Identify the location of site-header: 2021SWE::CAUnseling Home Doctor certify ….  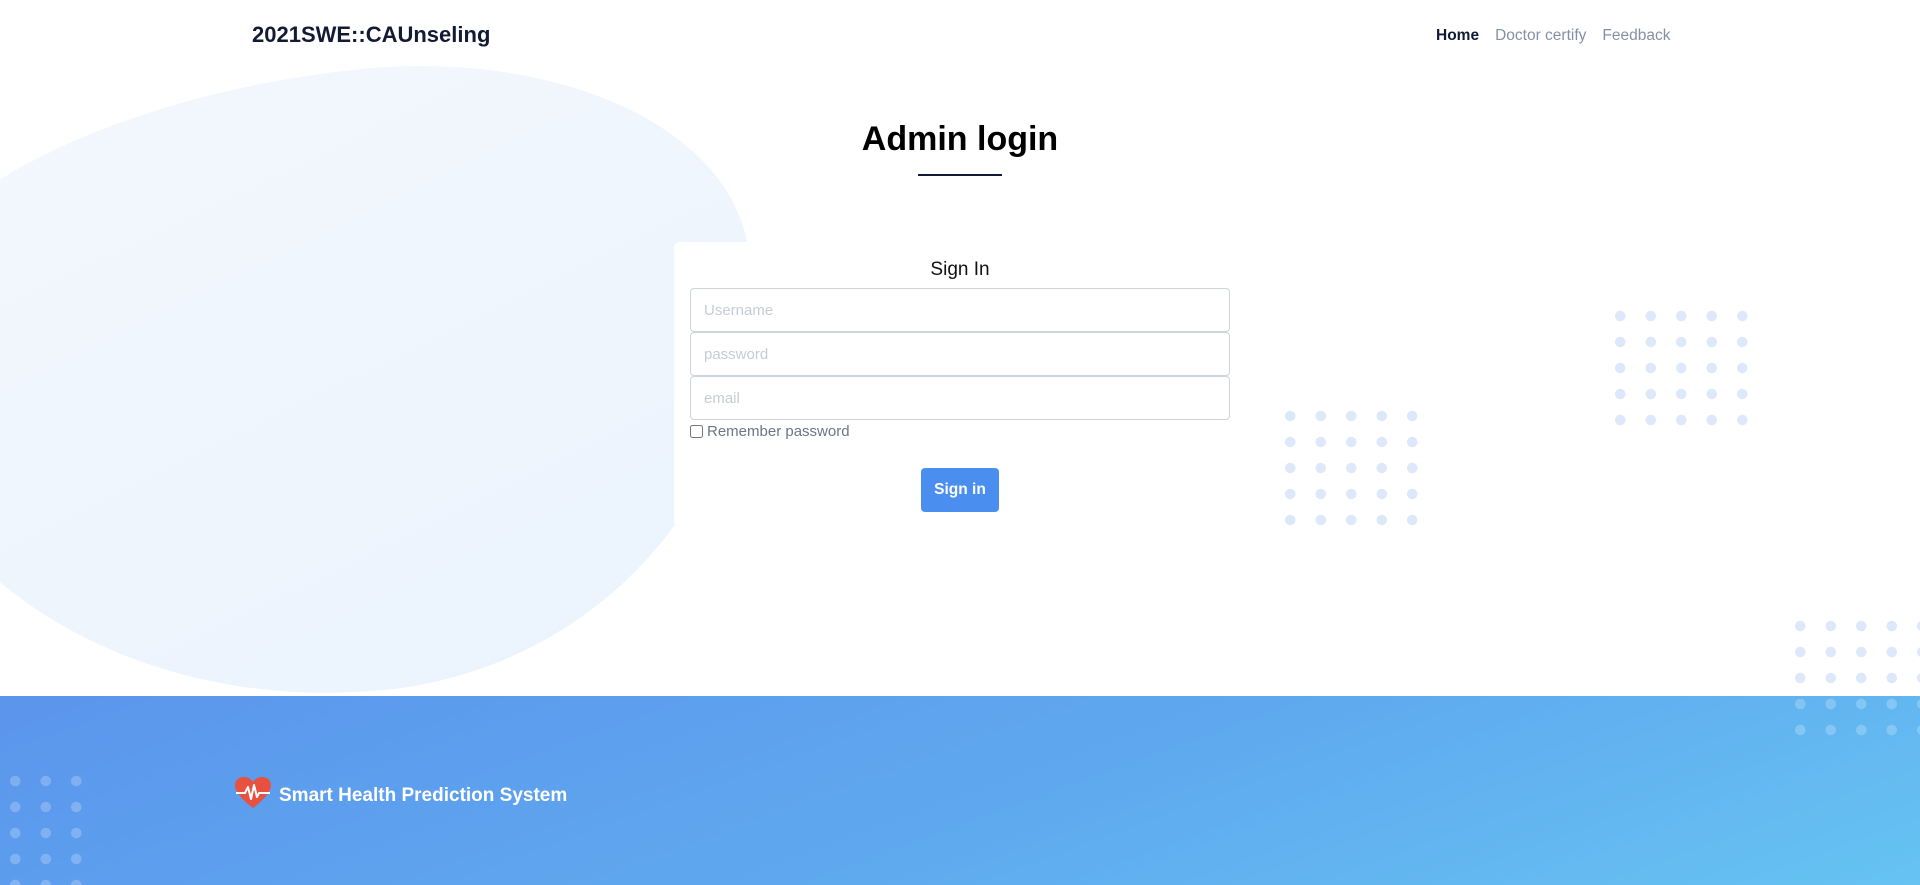
(960, 37).